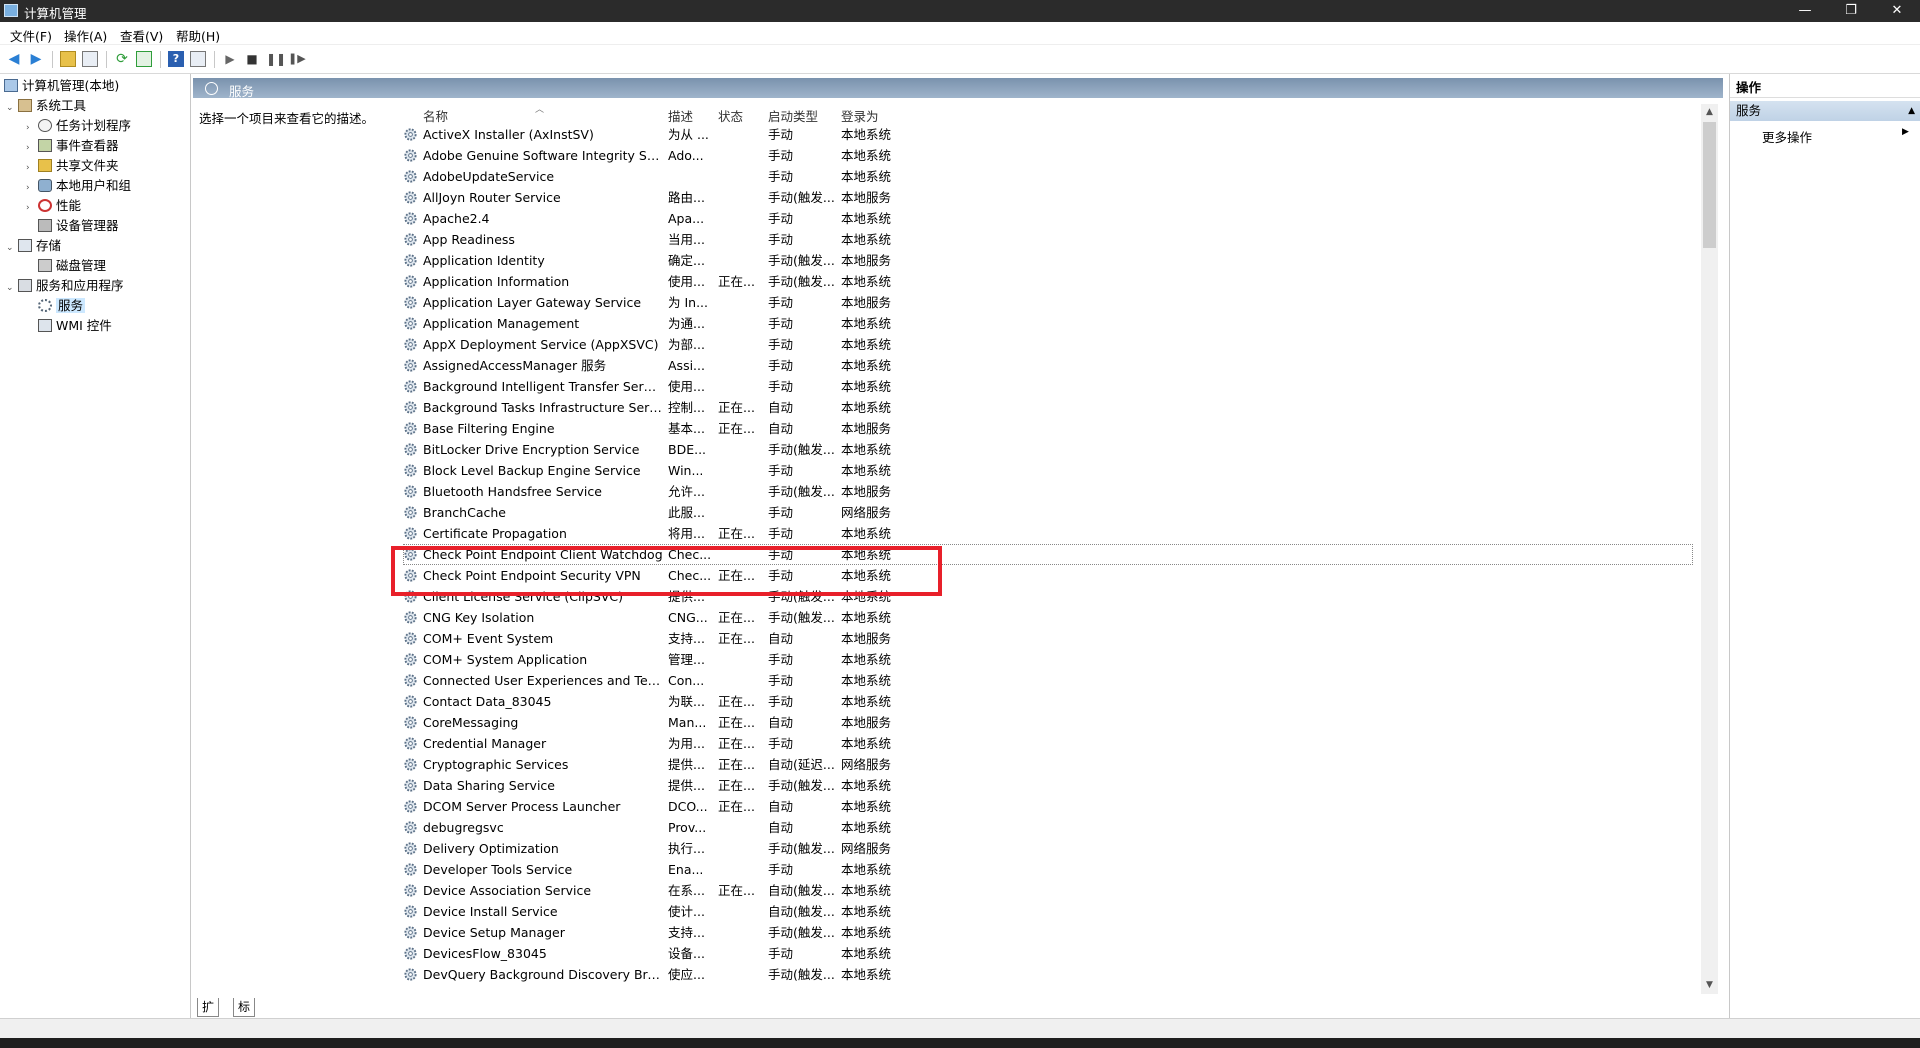 The height and width of the screenshot is (1048, 1920). Describe the element at coordinates (1048, 533) in the screenshot. I see `table-row: Certificate Propagation 将用... 正在... 手动 本地系统` at that location.